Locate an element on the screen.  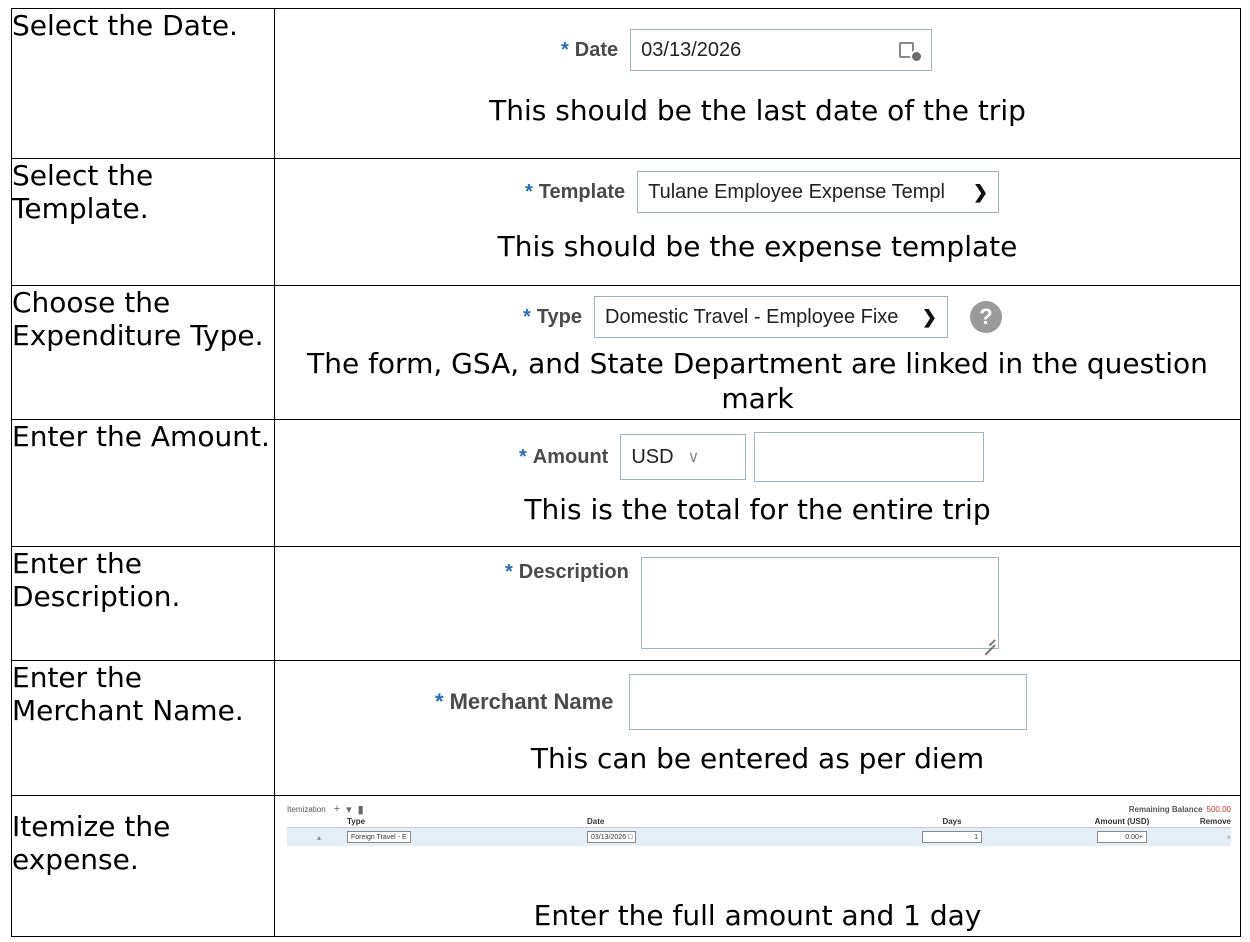
step-instruction: Choose the Expenditure Type. is located at coordinates (143, 352).